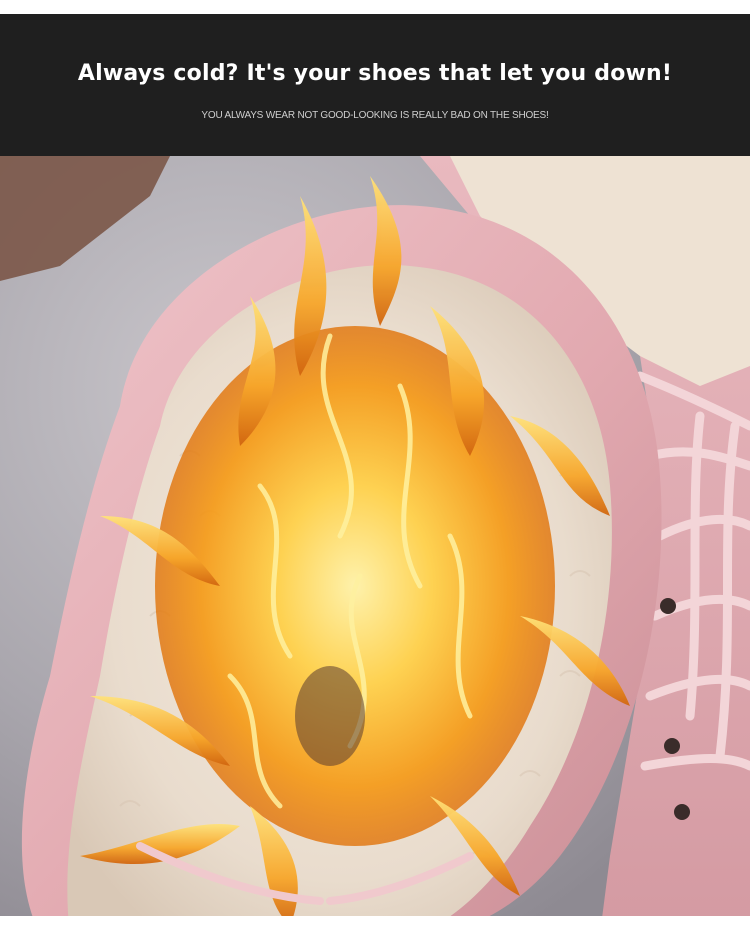 The image size is (750, 934). Describe the element at coordinates (330, 716) in the screenshot. I see `boot-interior-shadow` at that location.